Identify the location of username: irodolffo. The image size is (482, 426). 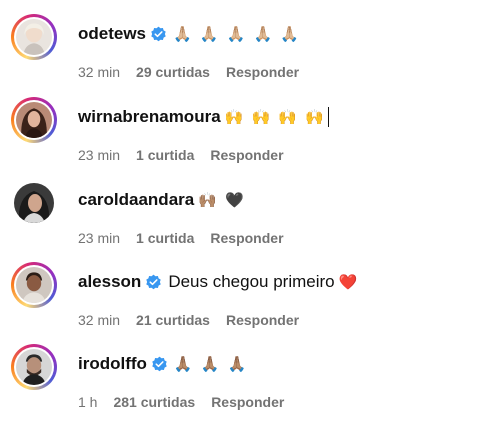
(112, 364).